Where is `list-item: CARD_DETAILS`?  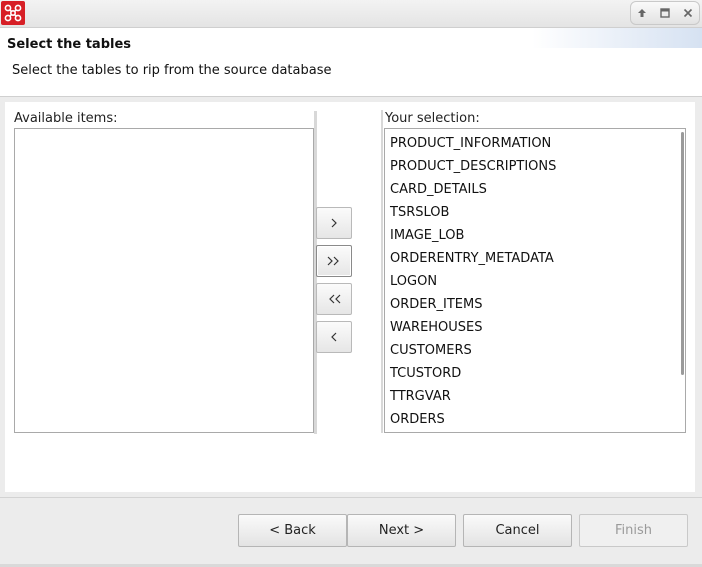
list-item: CARD_DETAILS is located at coordinates (535, 189).